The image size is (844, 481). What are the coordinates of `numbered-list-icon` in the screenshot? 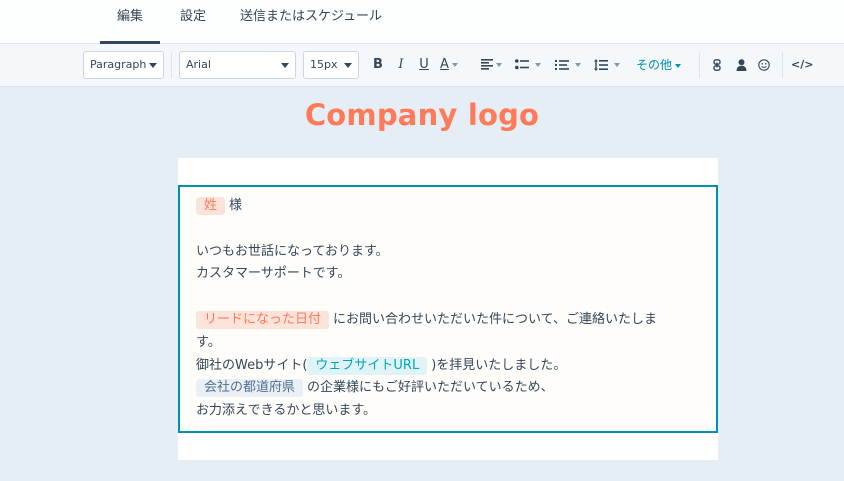 It's located at (562, 65).